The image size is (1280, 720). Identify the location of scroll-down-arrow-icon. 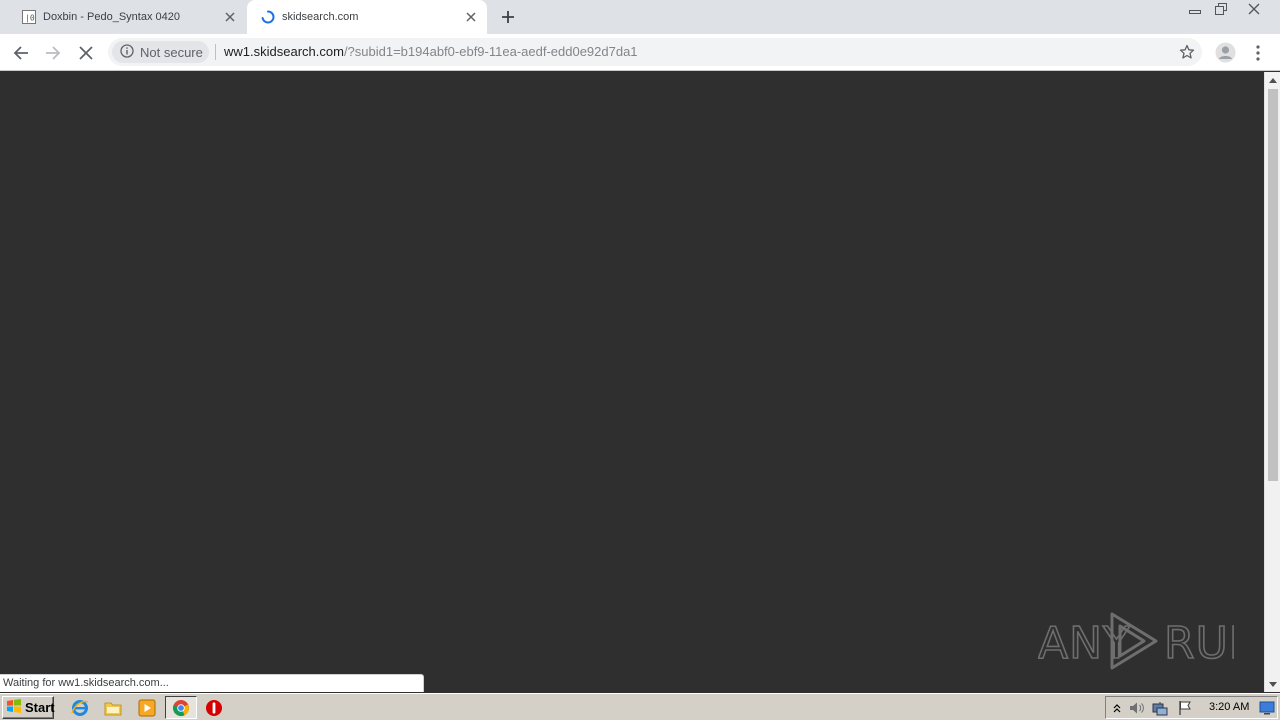
(1272, 684).